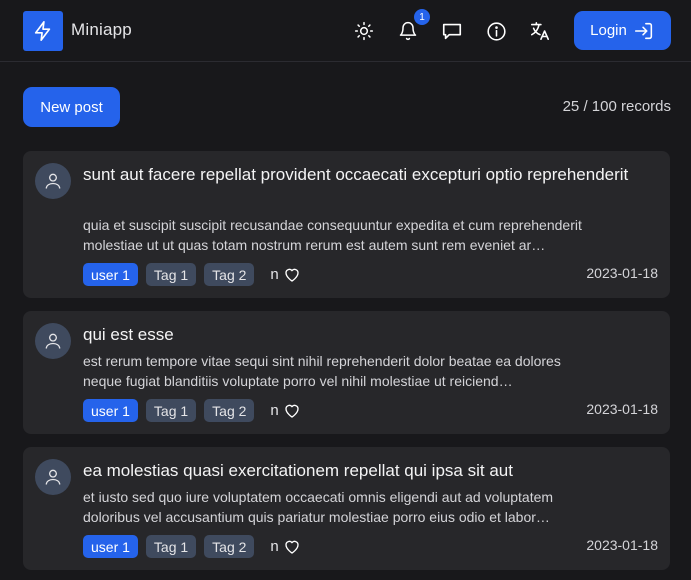 This screenshot has height=580, width=691. I want to click on app-logo, so click(43, 31).